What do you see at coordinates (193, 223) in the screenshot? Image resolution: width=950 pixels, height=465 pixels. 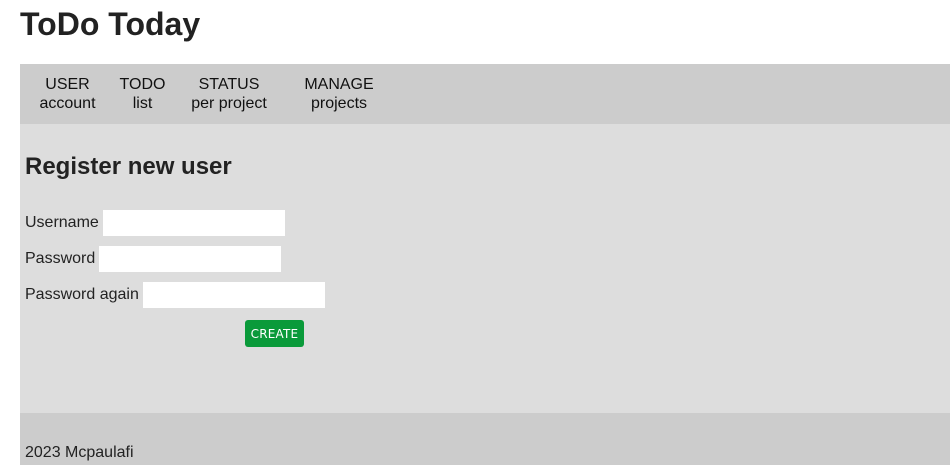 I see `username-input` at bounding box center [193, 223].